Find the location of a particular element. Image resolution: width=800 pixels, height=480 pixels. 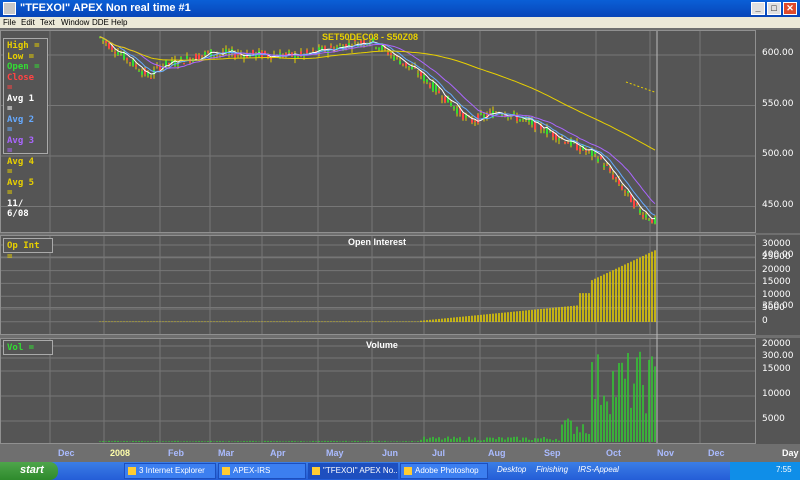

oi-legend: Op Int = is located at coordinates (28, 250).